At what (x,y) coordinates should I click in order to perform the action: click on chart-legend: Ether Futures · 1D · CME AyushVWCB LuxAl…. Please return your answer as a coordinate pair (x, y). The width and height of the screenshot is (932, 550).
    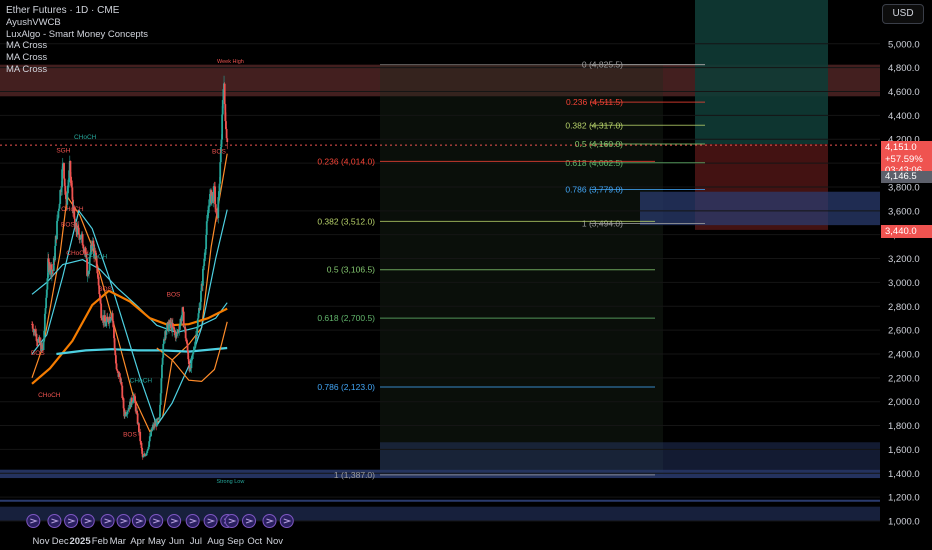
    Looking at the image, I should click on (77, 40).